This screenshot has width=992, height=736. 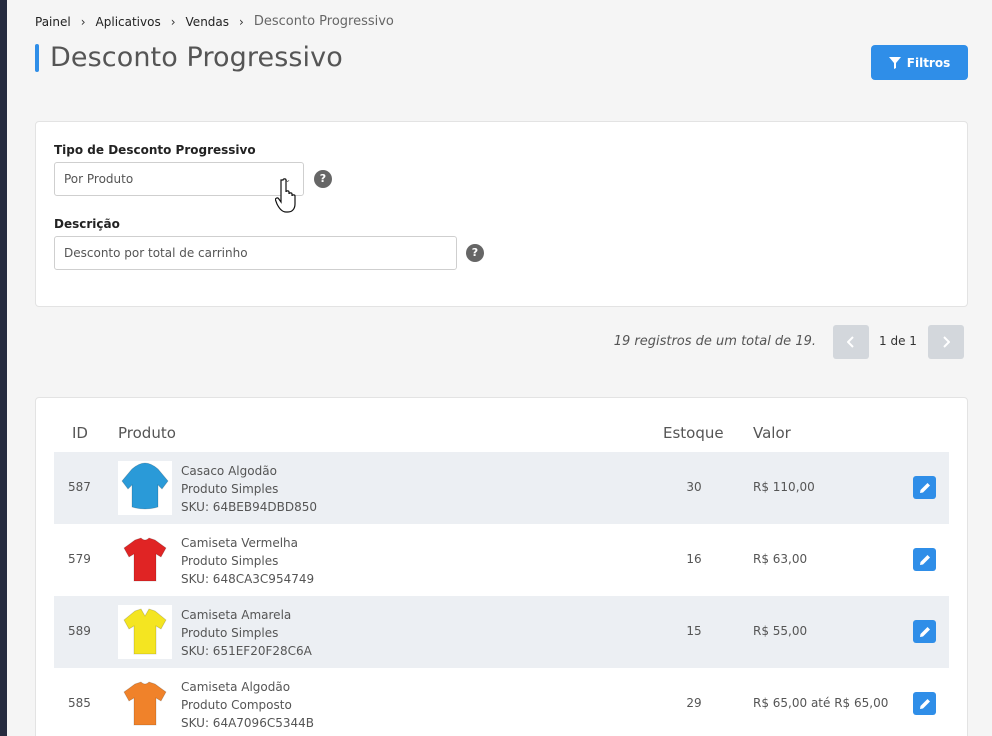 What do you see at coordinates (898, 341) in the screenshot?
I see `page-indicator: 1 de 1` at bounding box center [898, 341].